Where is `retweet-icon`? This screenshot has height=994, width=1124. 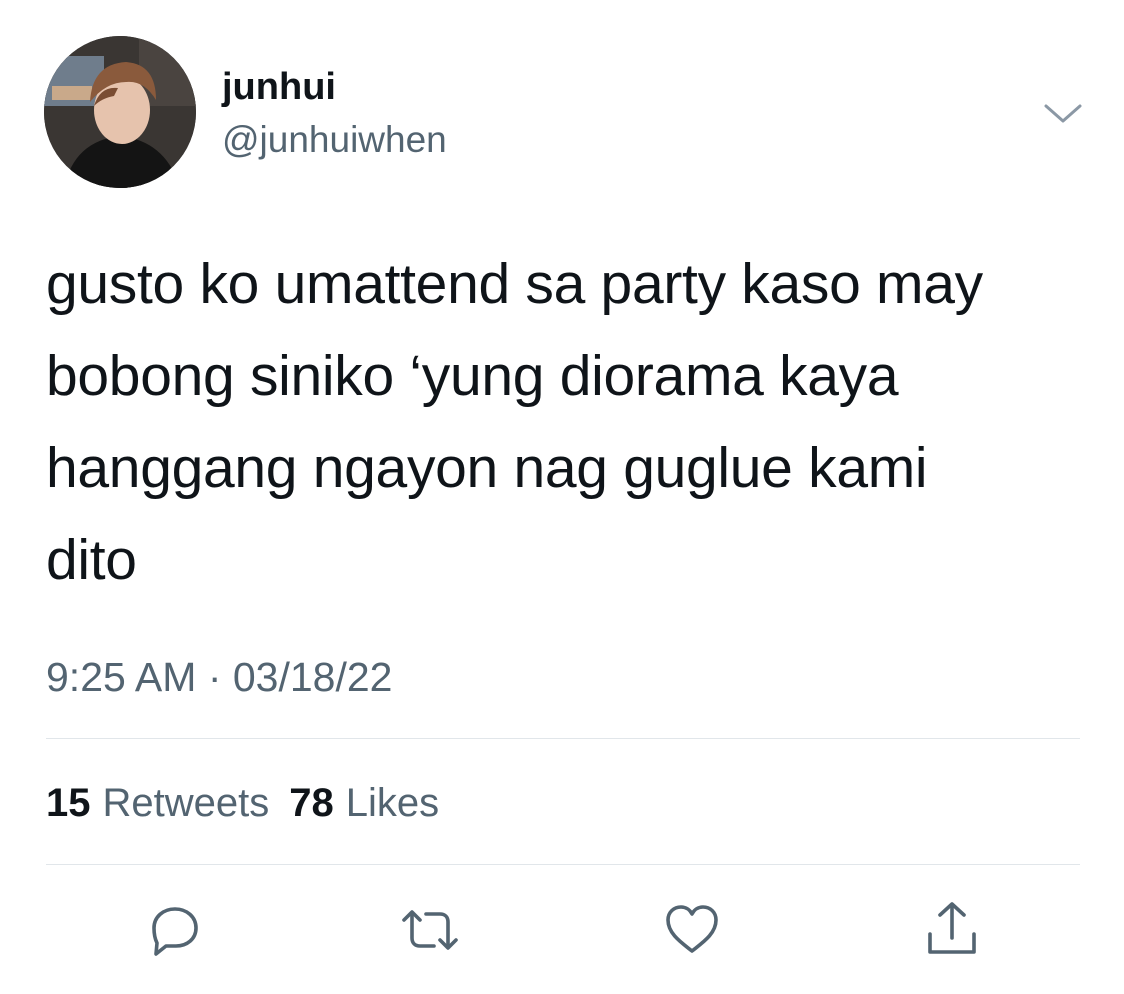 retweet-icon is located at coordinates (430, 930).